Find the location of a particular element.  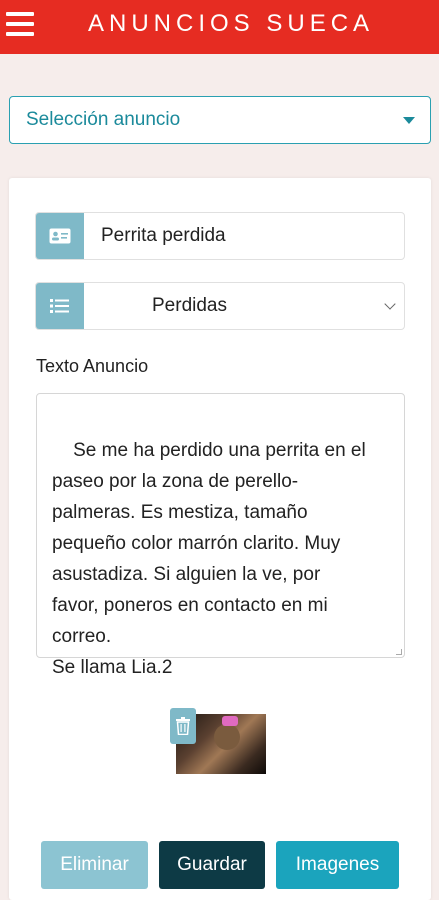

images-button: Imagenes is located at coordinates (337, 865).